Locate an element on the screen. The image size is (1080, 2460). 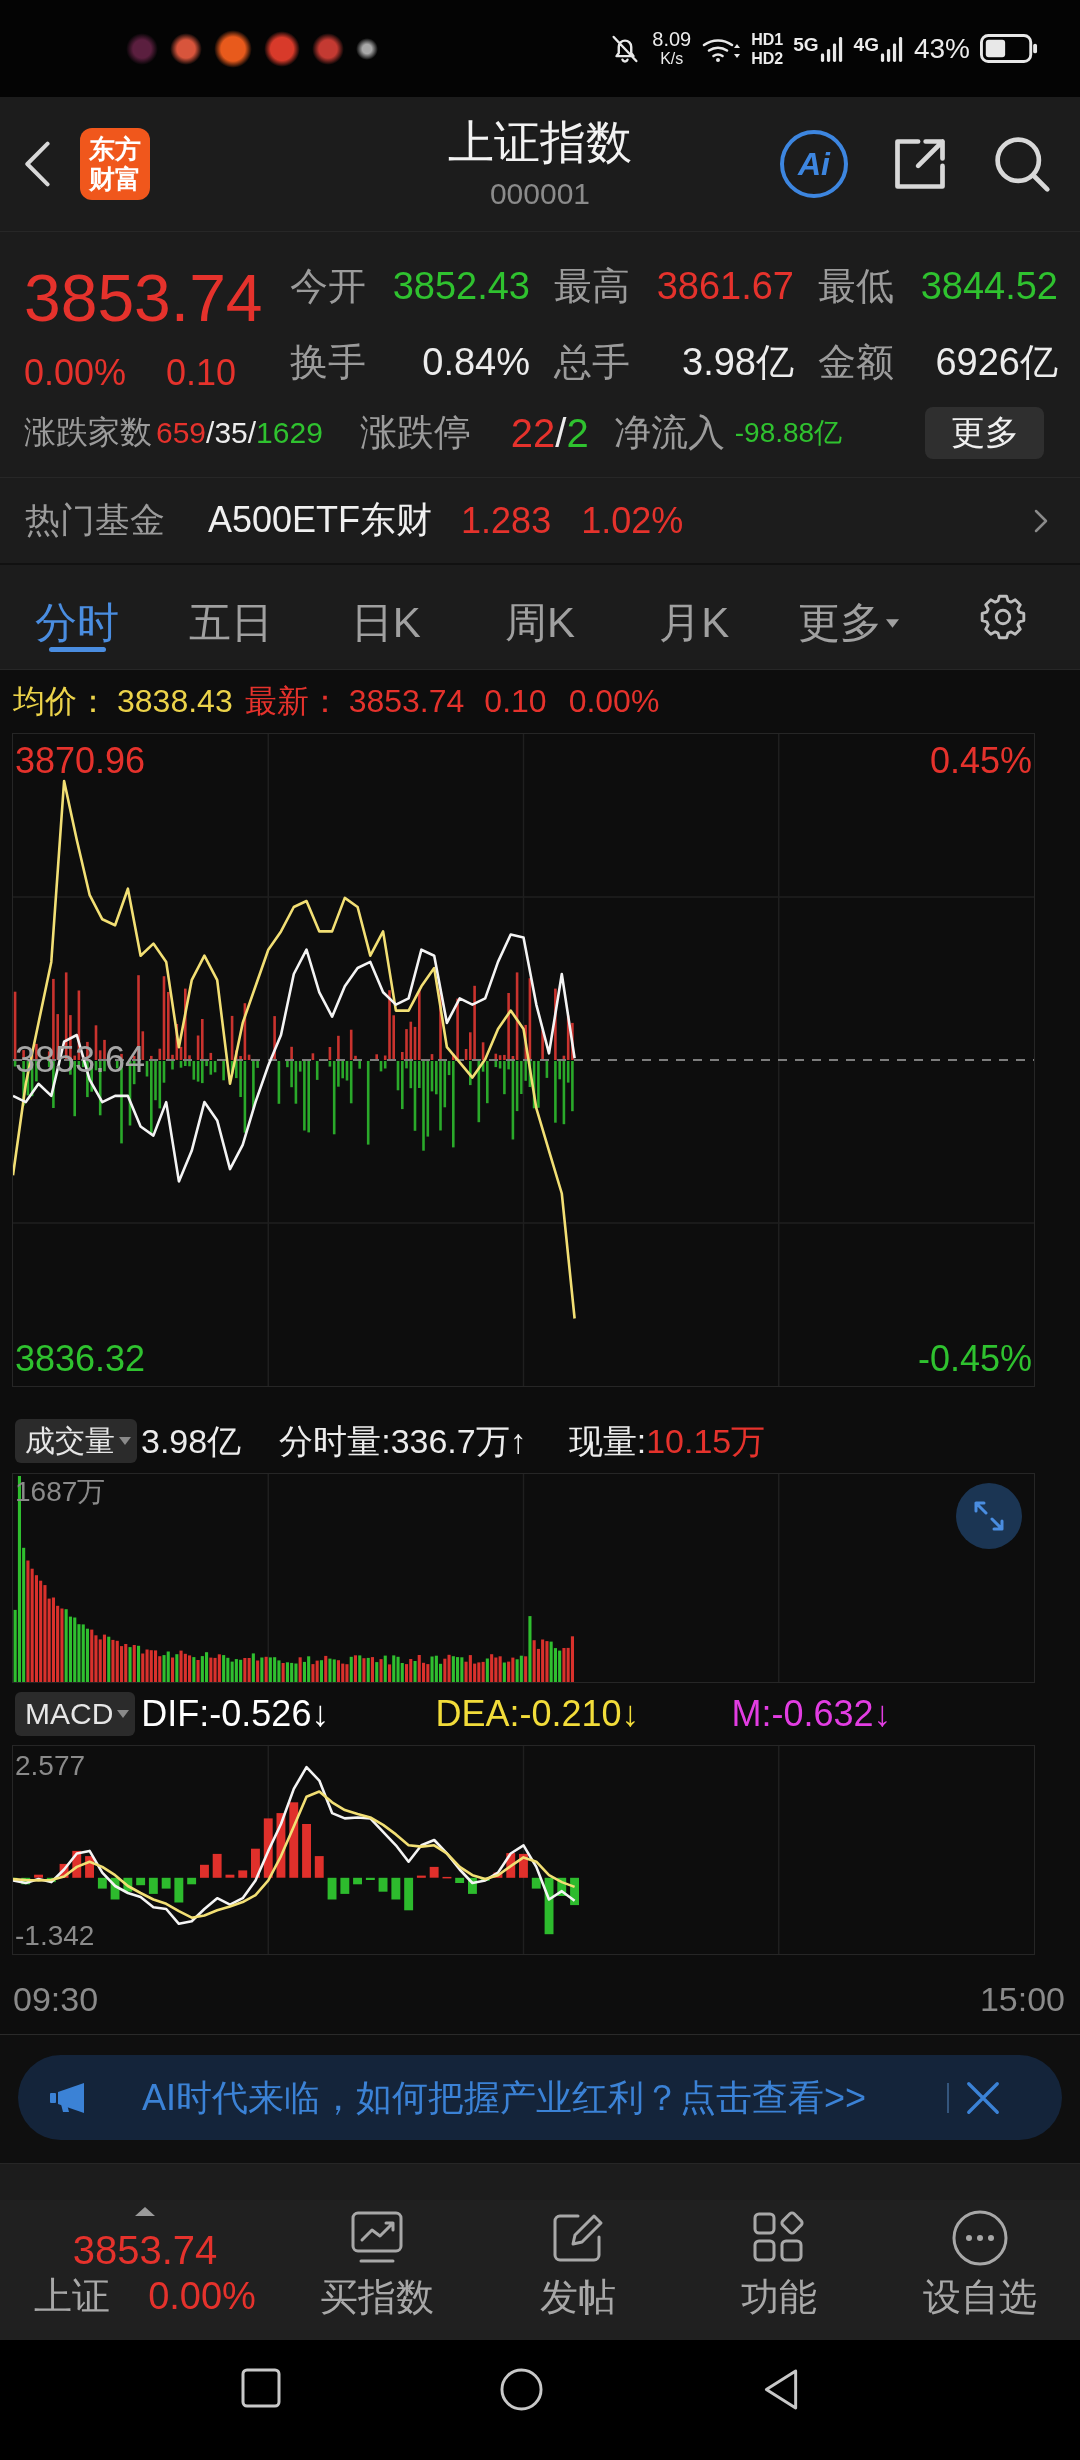
chevron-right-icon is located at coordinates (1041, 520).